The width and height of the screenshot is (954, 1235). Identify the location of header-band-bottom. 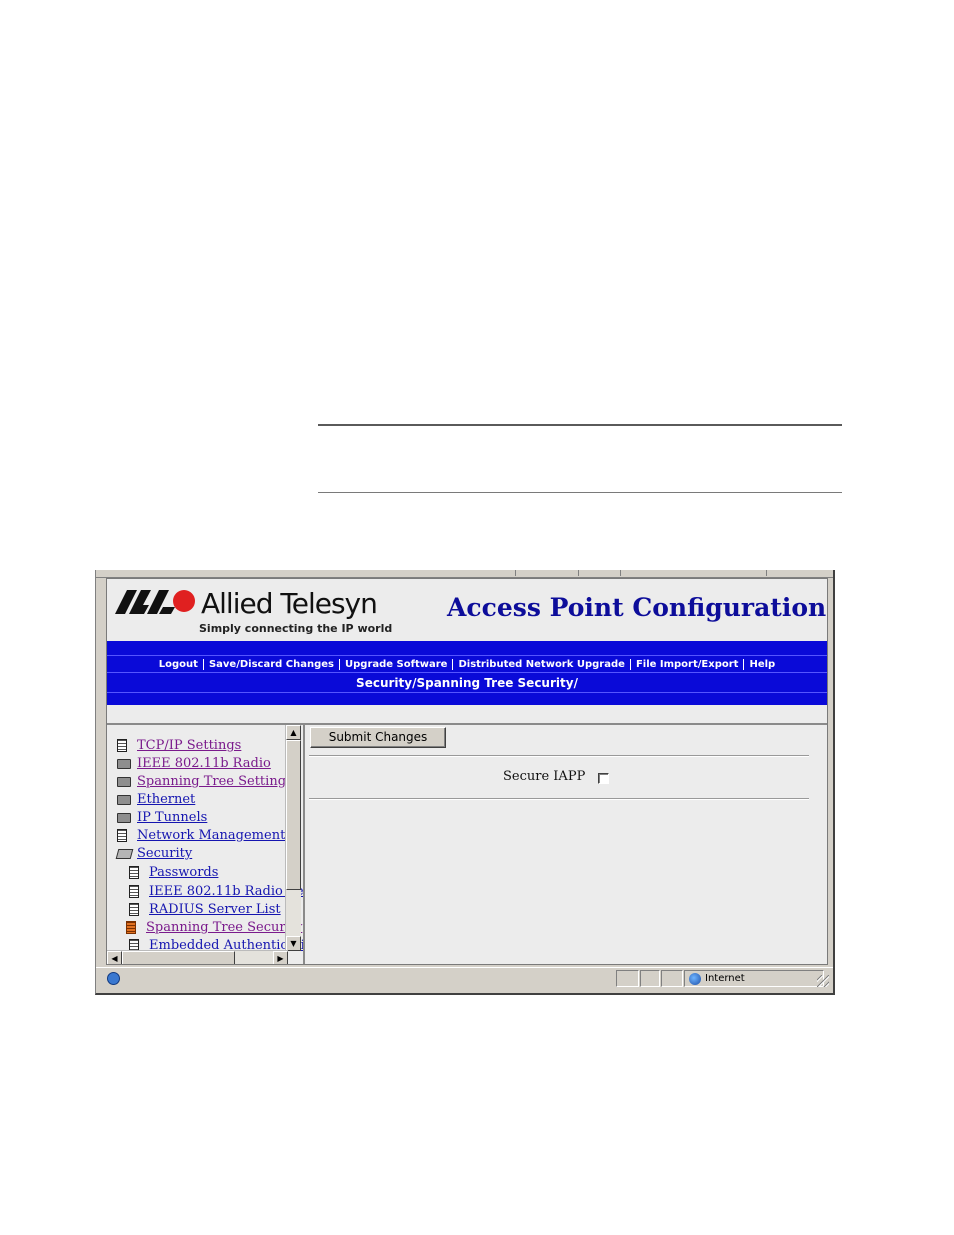
(467, 699).